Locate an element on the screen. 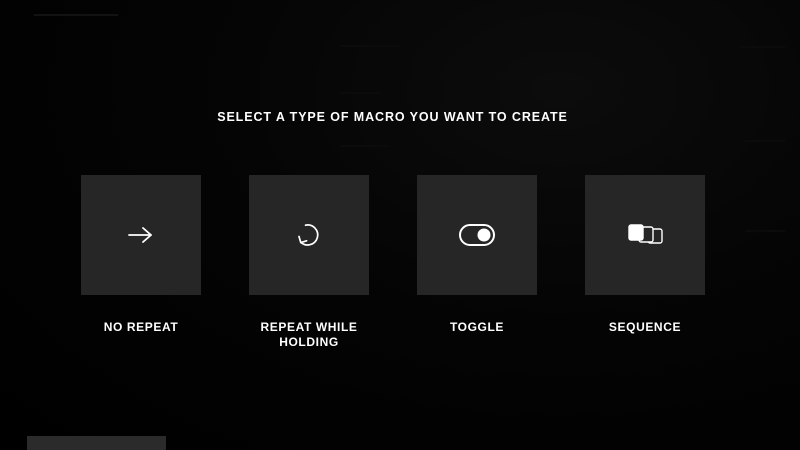 The height and width of the screenshot is (450, 800). arrow-right-icon is located at coordinates (140, 235).